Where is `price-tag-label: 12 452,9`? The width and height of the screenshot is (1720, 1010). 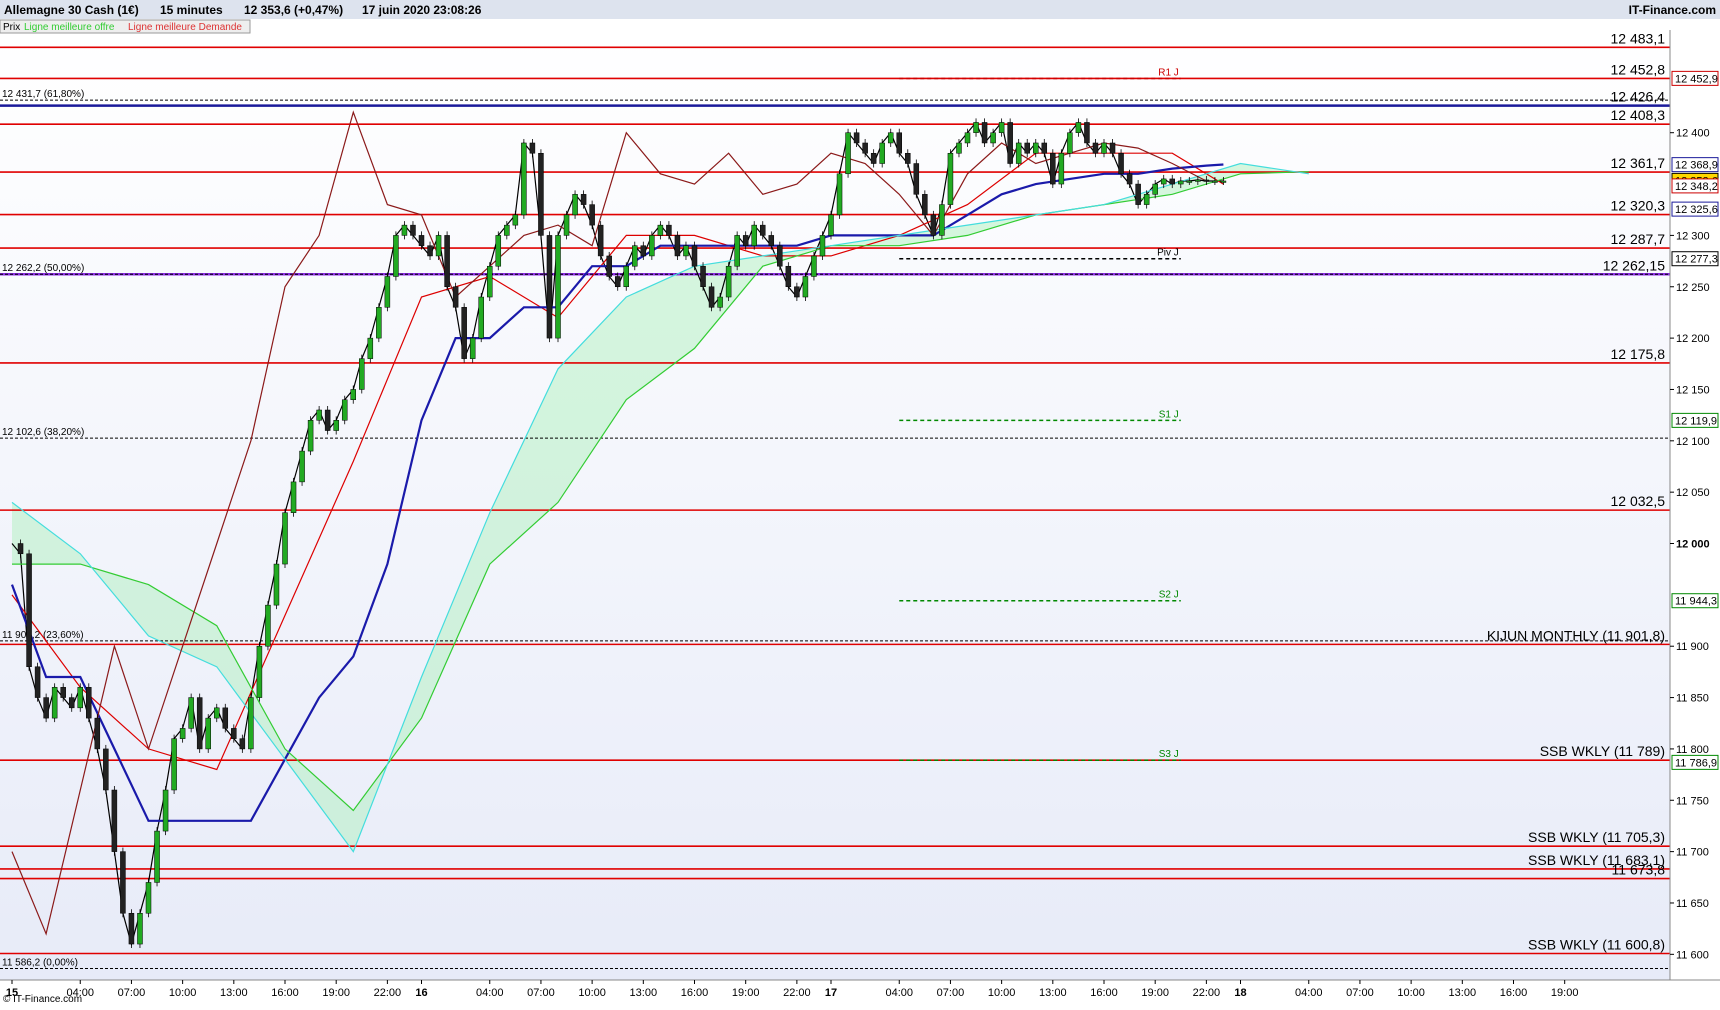 price-tag-label: 12 452,9 is located at coordinates (1696, 79).